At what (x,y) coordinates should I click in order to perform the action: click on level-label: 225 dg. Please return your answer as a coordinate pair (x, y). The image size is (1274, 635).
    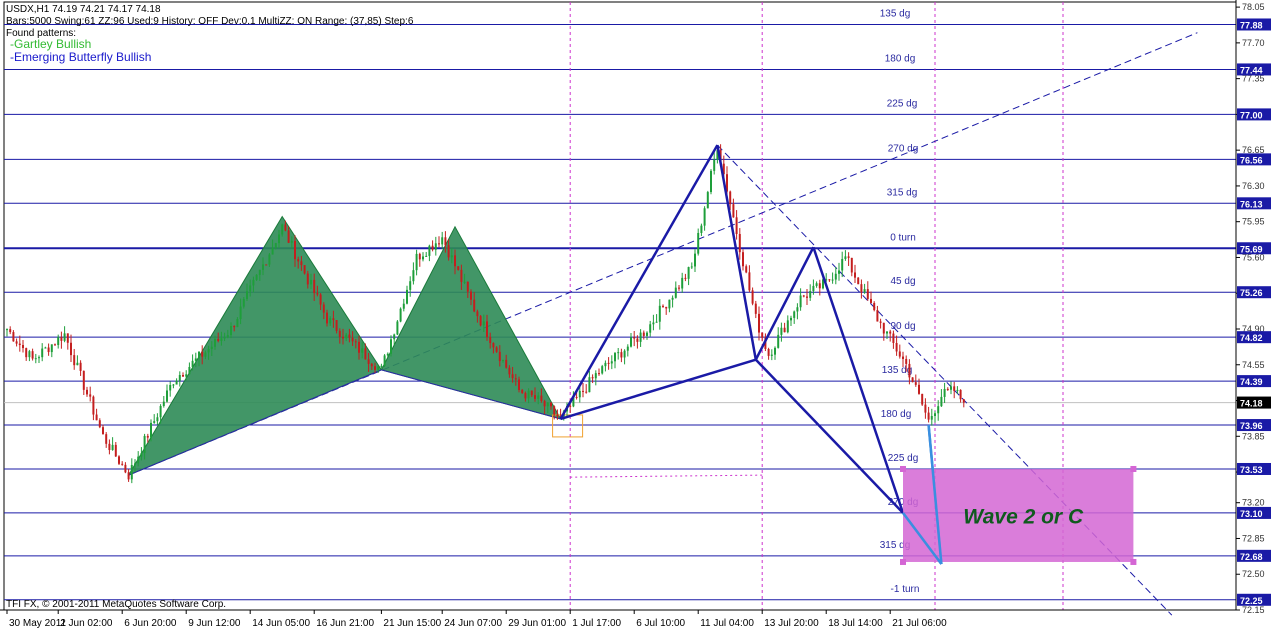
    Looking at the image, I should click on (902, 103).